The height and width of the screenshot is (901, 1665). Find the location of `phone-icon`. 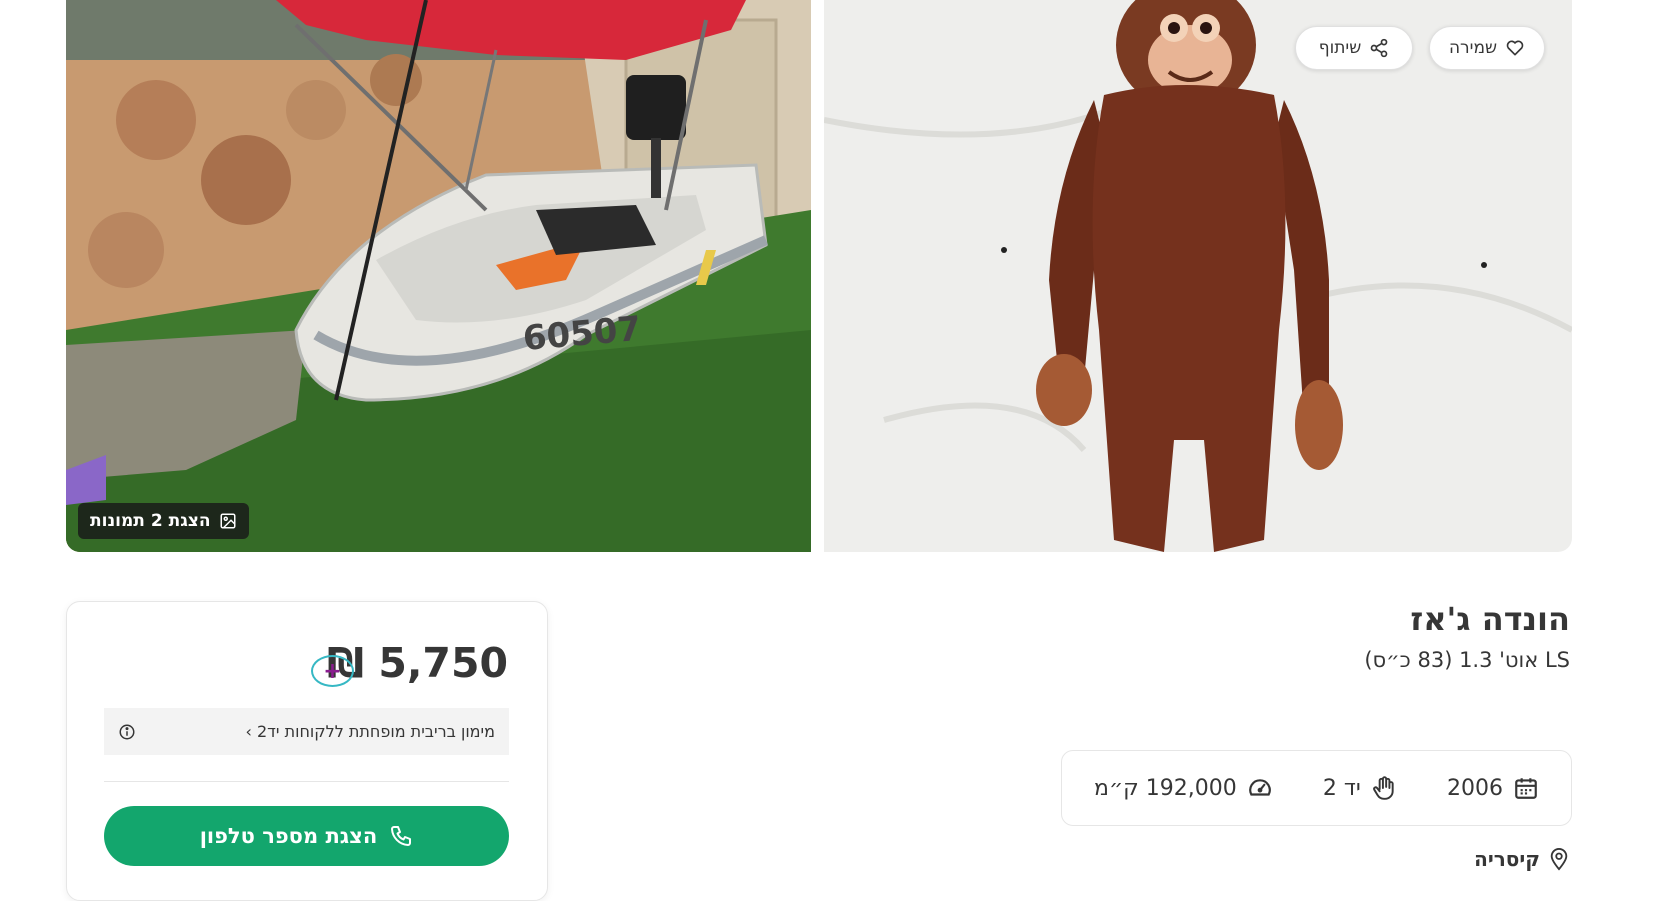

phone-icon is located at coordinates (401, 836).